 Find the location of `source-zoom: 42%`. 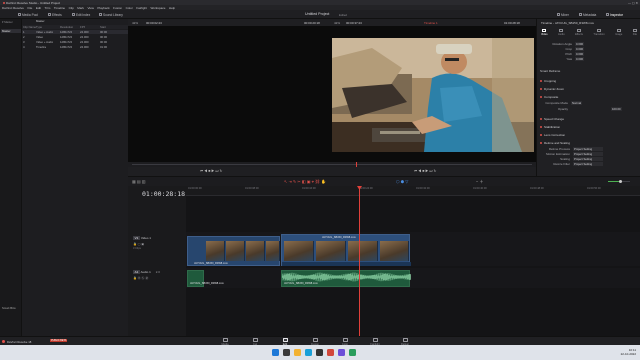

source-zoom: 42% is located at coordinates (135, 23).